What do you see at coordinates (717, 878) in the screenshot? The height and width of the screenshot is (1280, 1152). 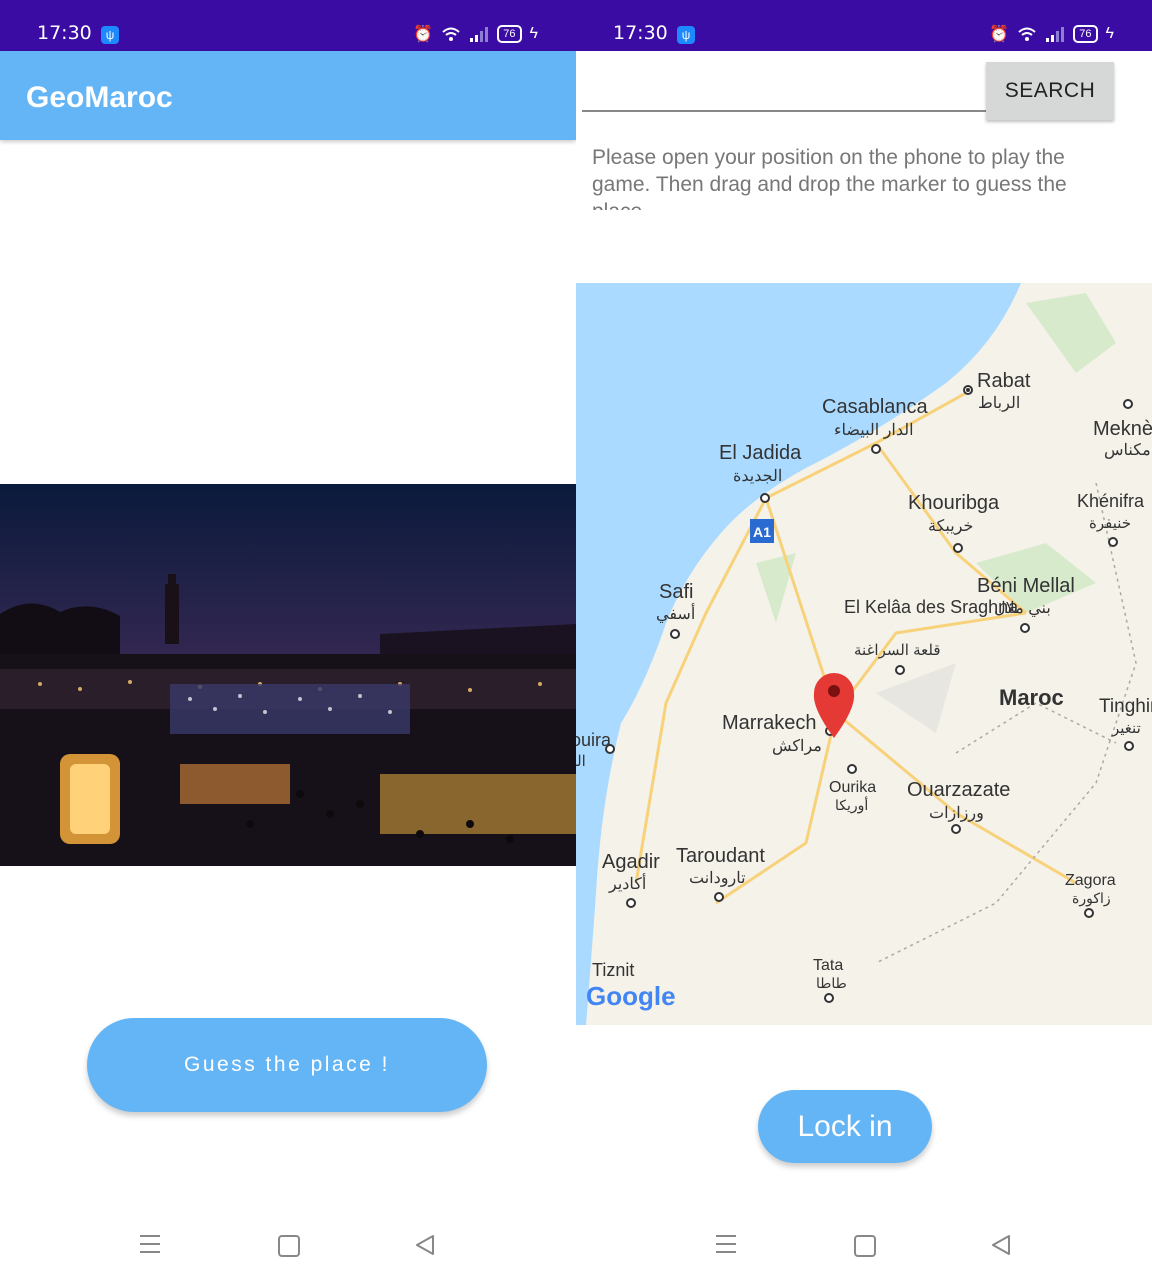 I see `map-label-taroudant-ar: تارودانت` at bounding box center [717, 878].